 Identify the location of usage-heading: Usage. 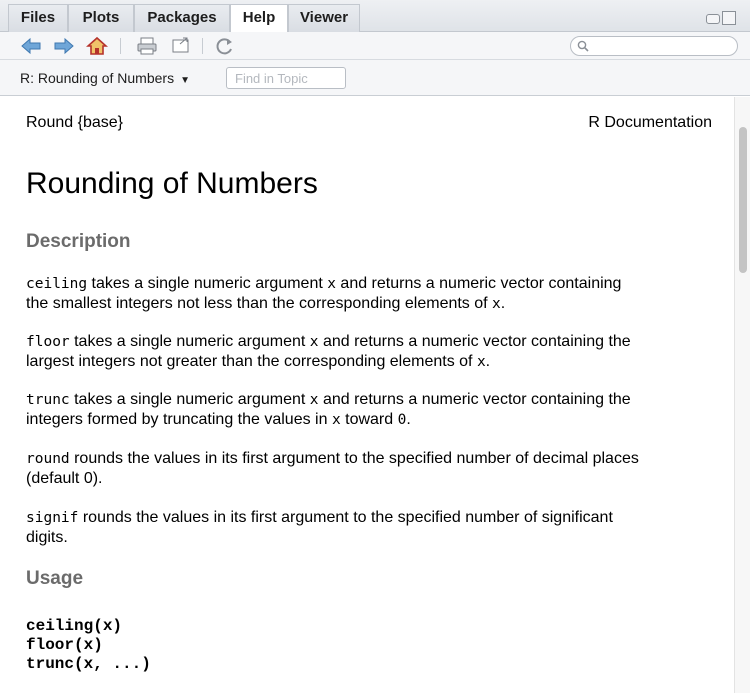
(55, 578).